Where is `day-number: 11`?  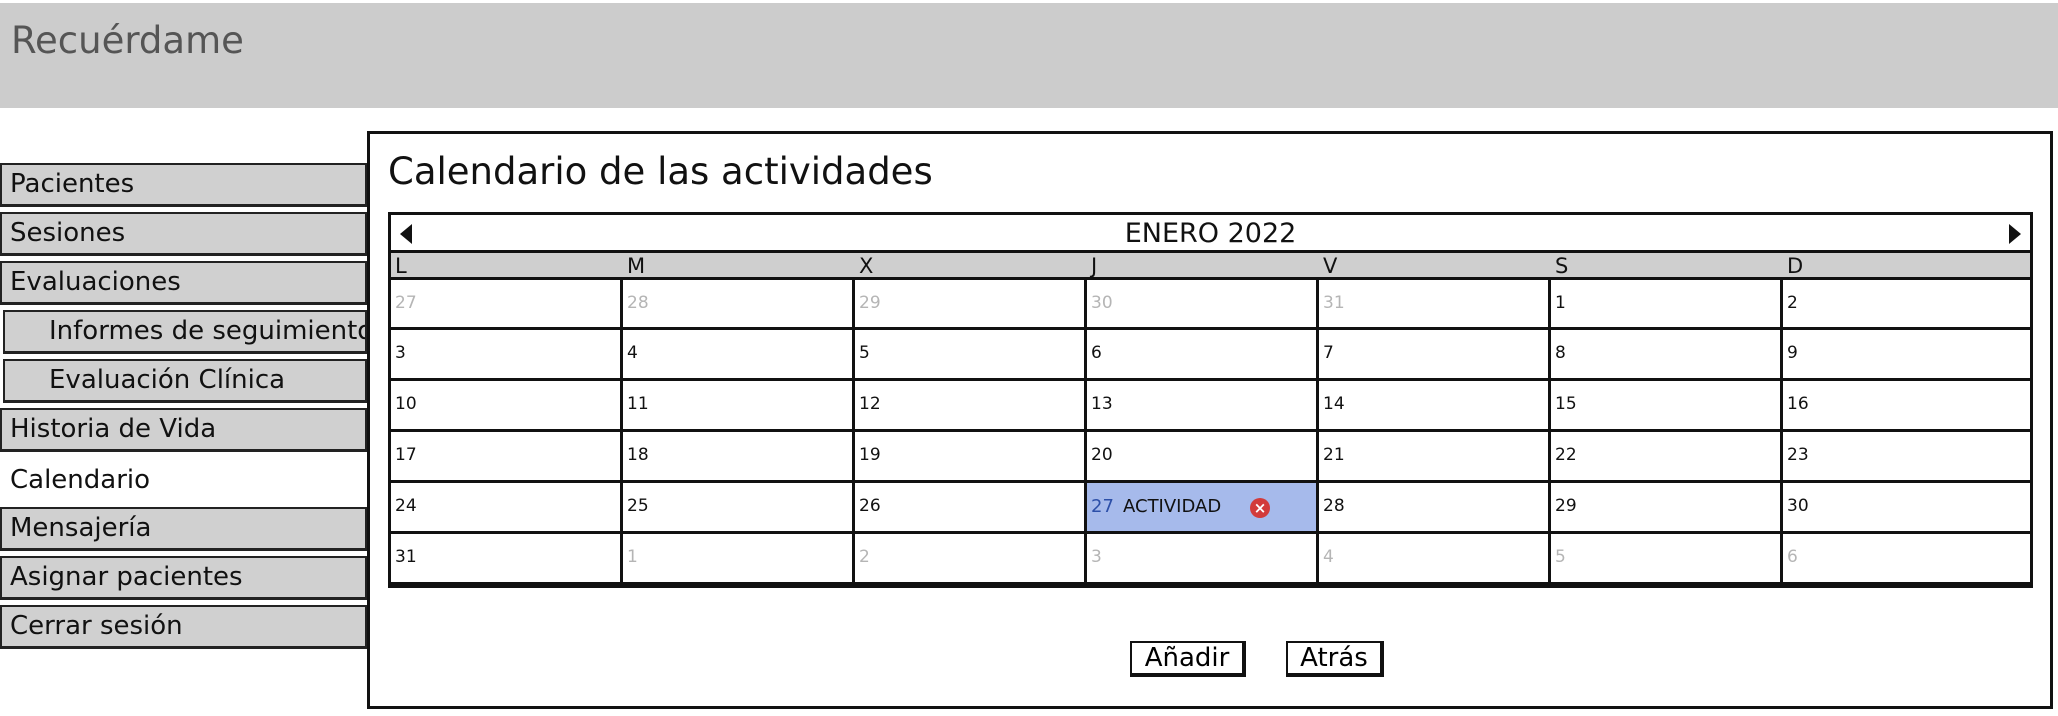 day-number: 11 is located at coordinates (638, 404).